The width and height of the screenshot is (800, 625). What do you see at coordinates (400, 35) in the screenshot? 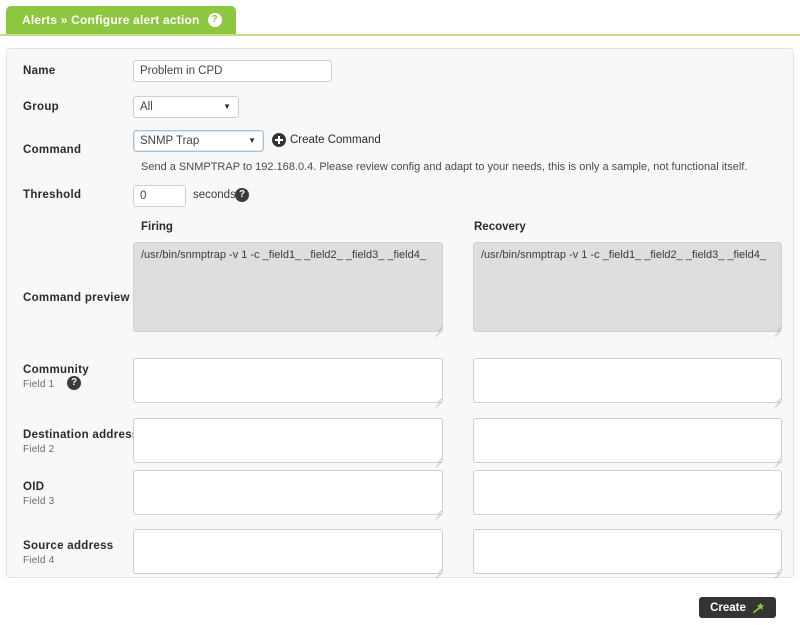
I see `tab-underline-rule` at bounding box center [400, 35].